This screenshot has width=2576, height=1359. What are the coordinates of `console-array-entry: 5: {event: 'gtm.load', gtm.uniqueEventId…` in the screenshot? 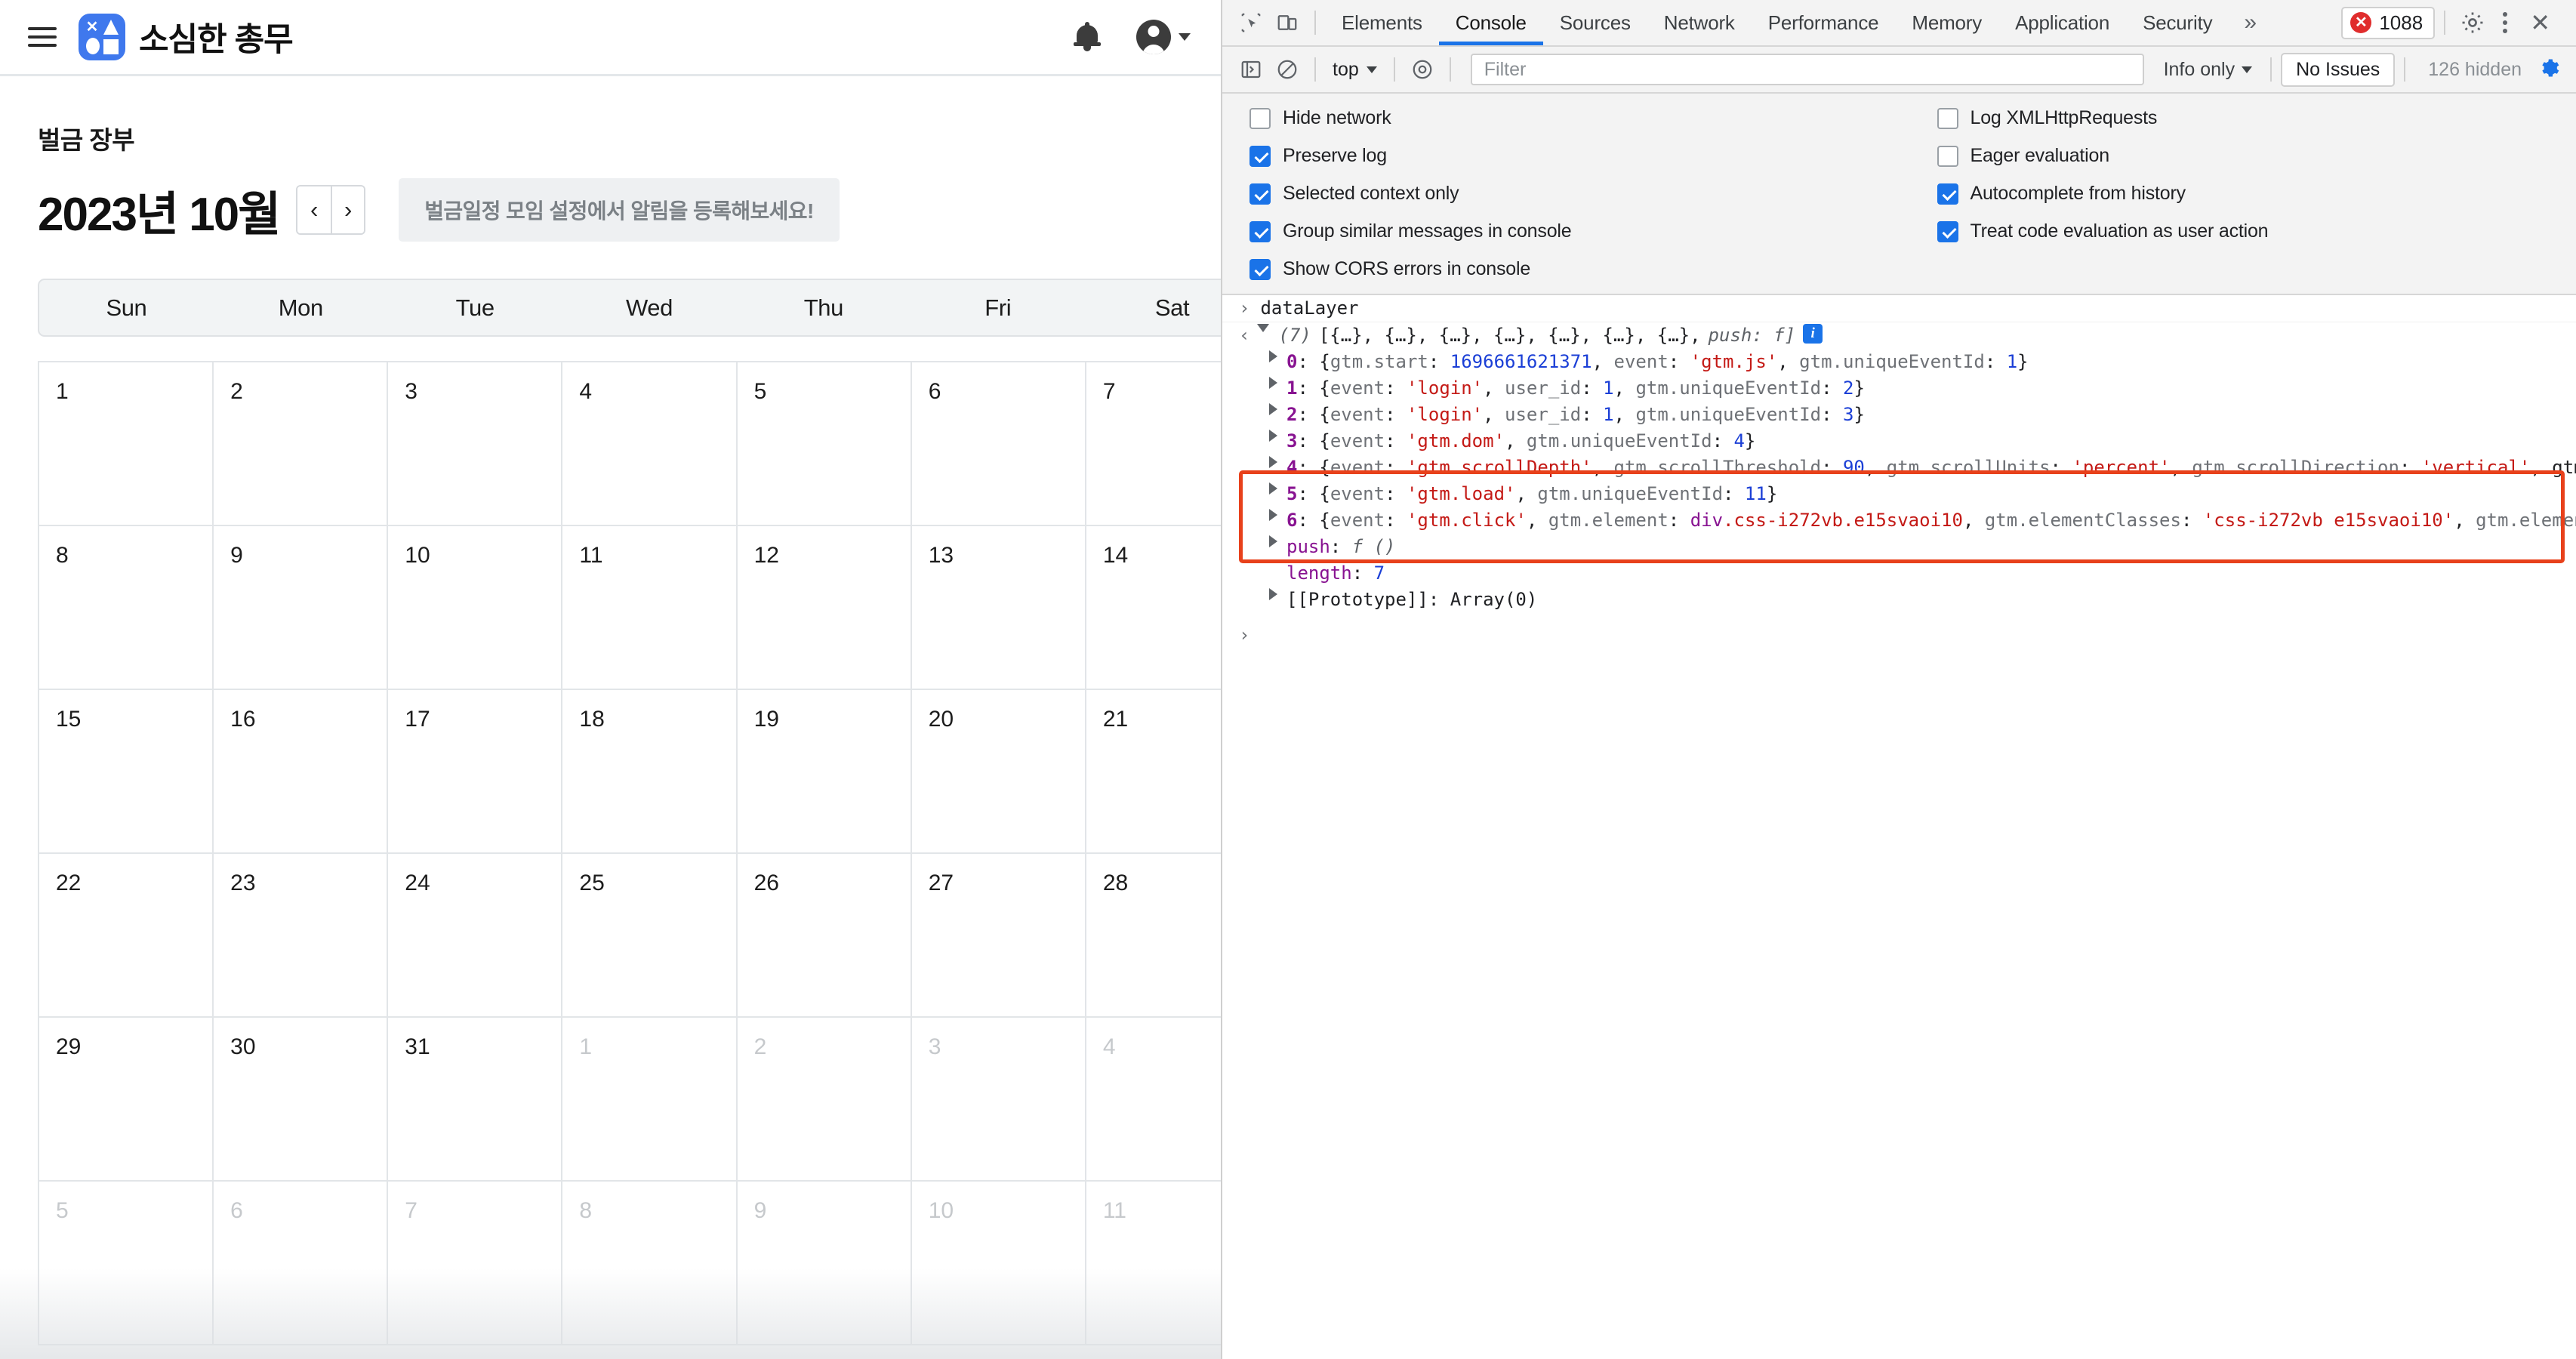 It's located at (1899, 494).